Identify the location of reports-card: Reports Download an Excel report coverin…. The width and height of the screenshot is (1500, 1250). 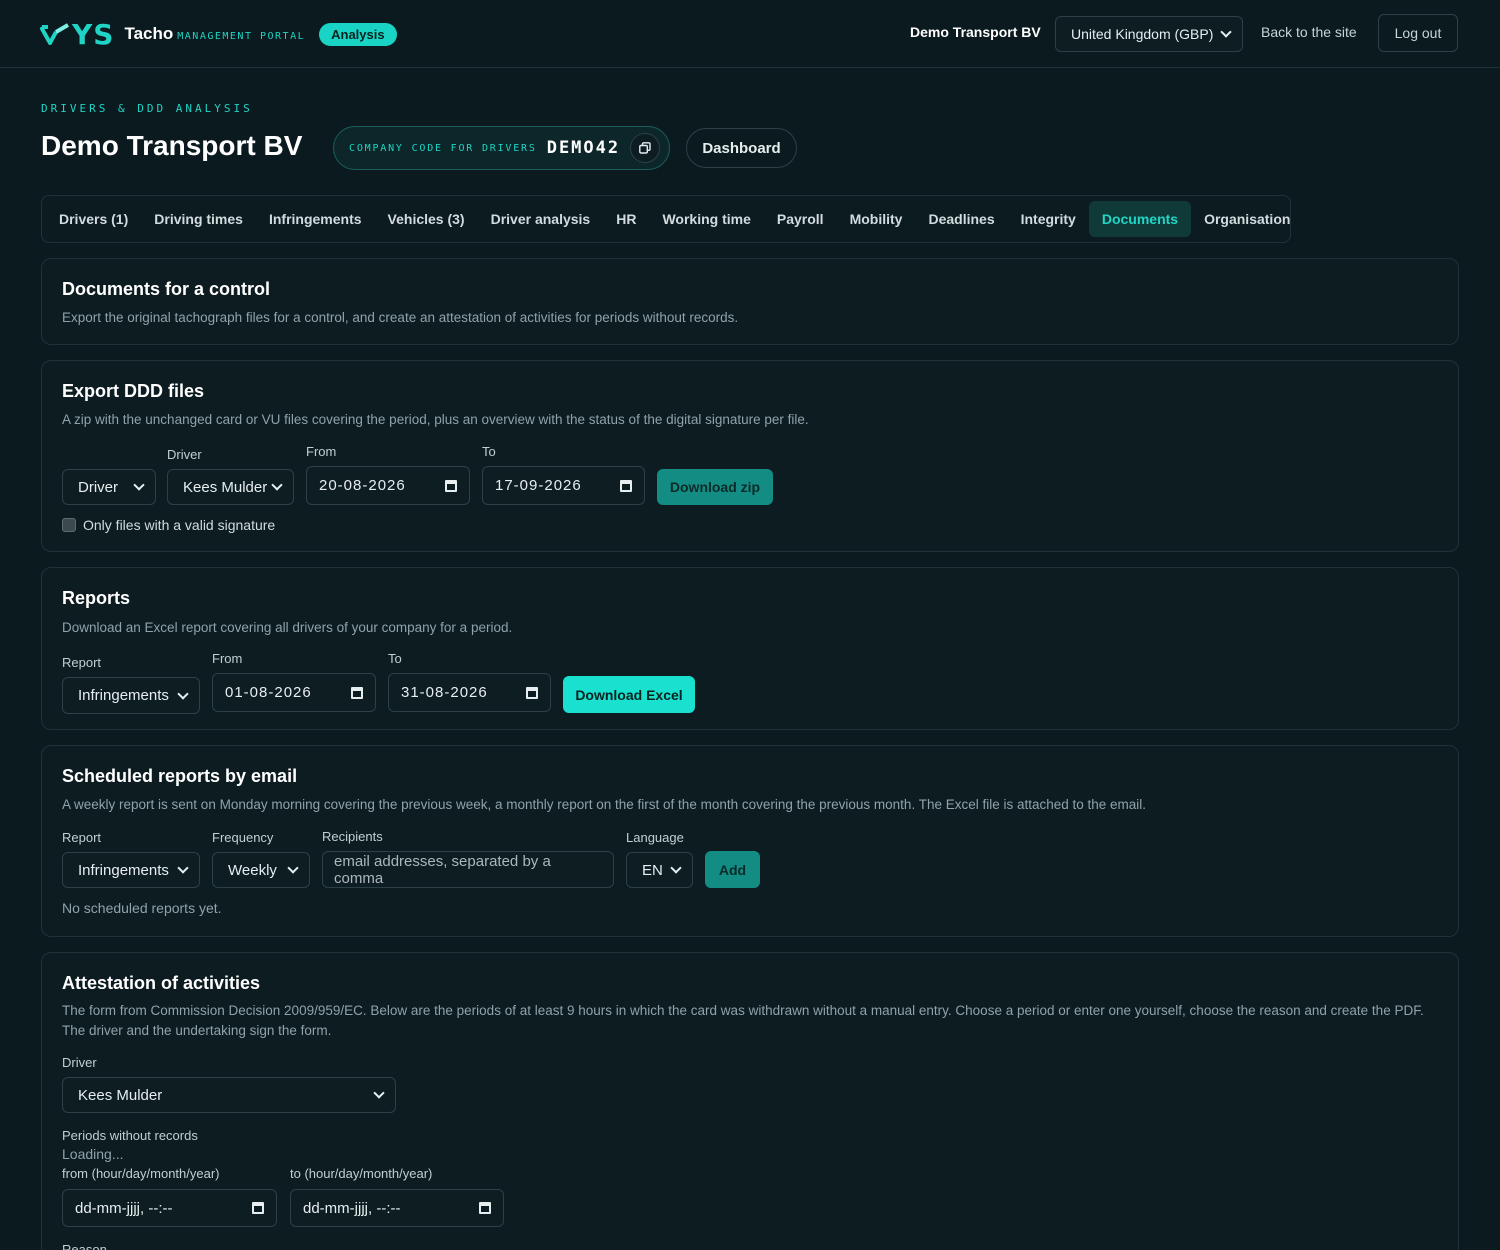
(750, 648).